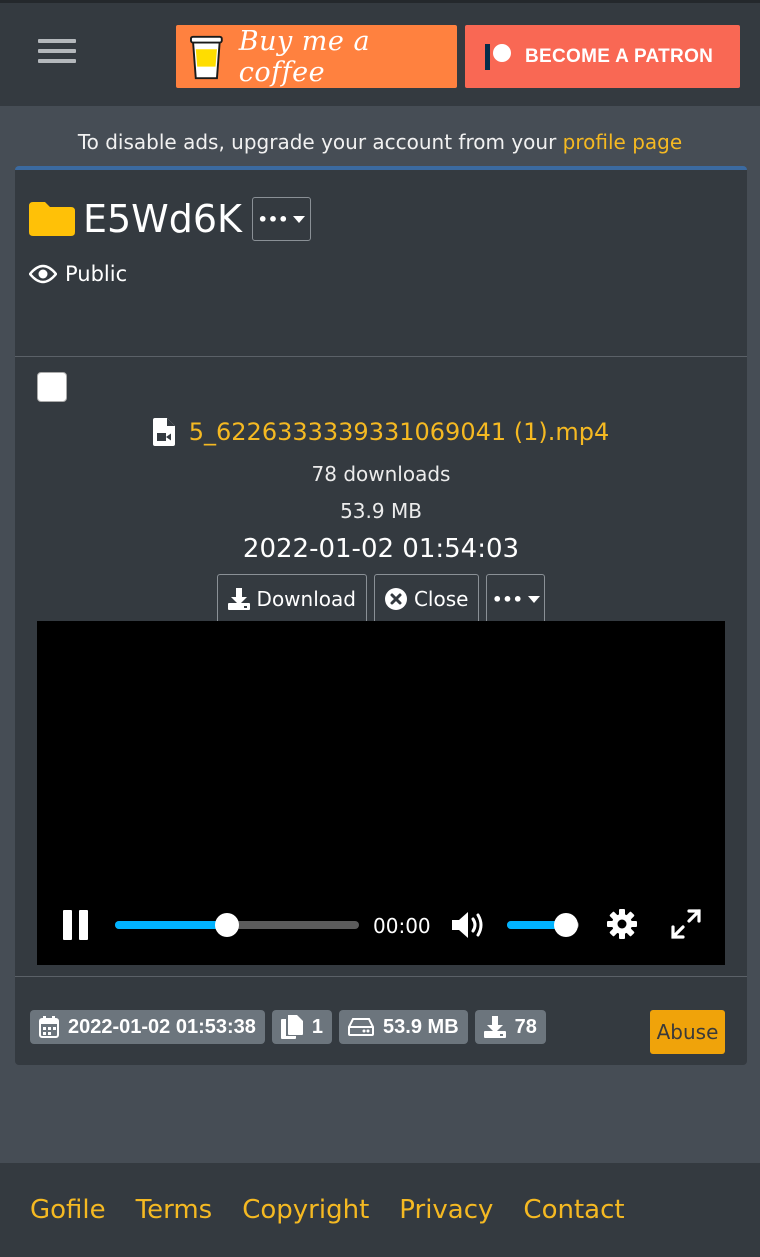 The width and height of the screenshot is (760, 1257). I want to click on file-size: 53.9 MB, so click(381, 511).